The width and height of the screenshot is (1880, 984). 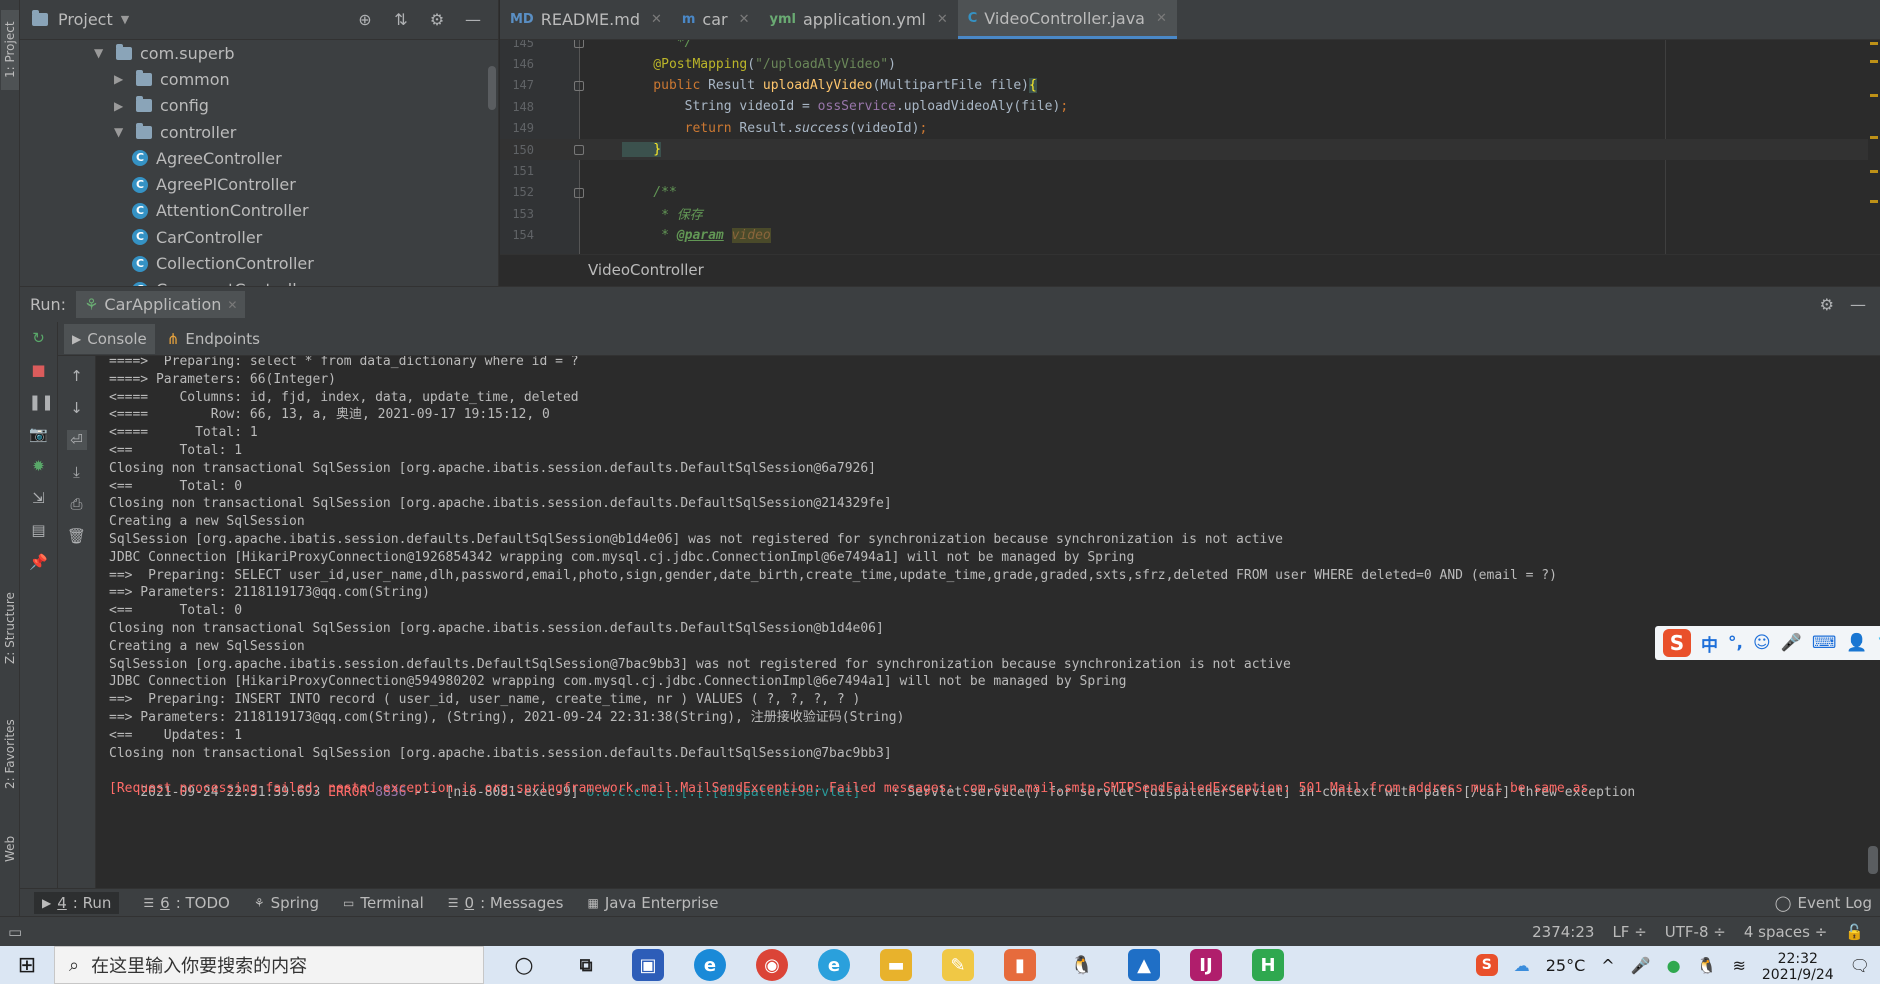 I want to click on chrome-icon: ◉, so click(x=772, y=965).